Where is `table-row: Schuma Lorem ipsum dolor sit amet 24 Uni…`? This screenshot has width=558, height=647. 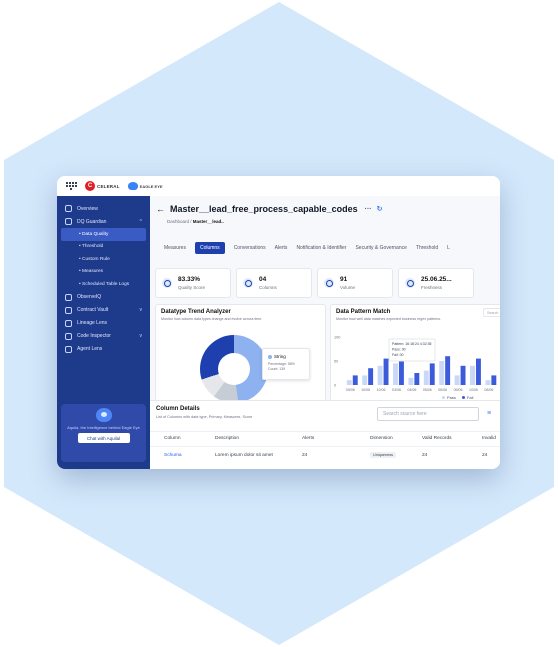 table-row: Schuma Lorem ipsum dolor sit amet 24 Uni… is located at coordinates (325, 456).